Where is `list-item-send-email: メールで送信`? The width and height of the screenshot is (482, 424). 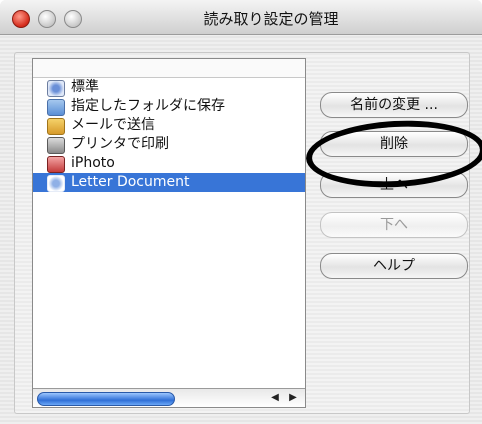 list-item-send-email: メールで送信 is located at coordinates (169, 125).